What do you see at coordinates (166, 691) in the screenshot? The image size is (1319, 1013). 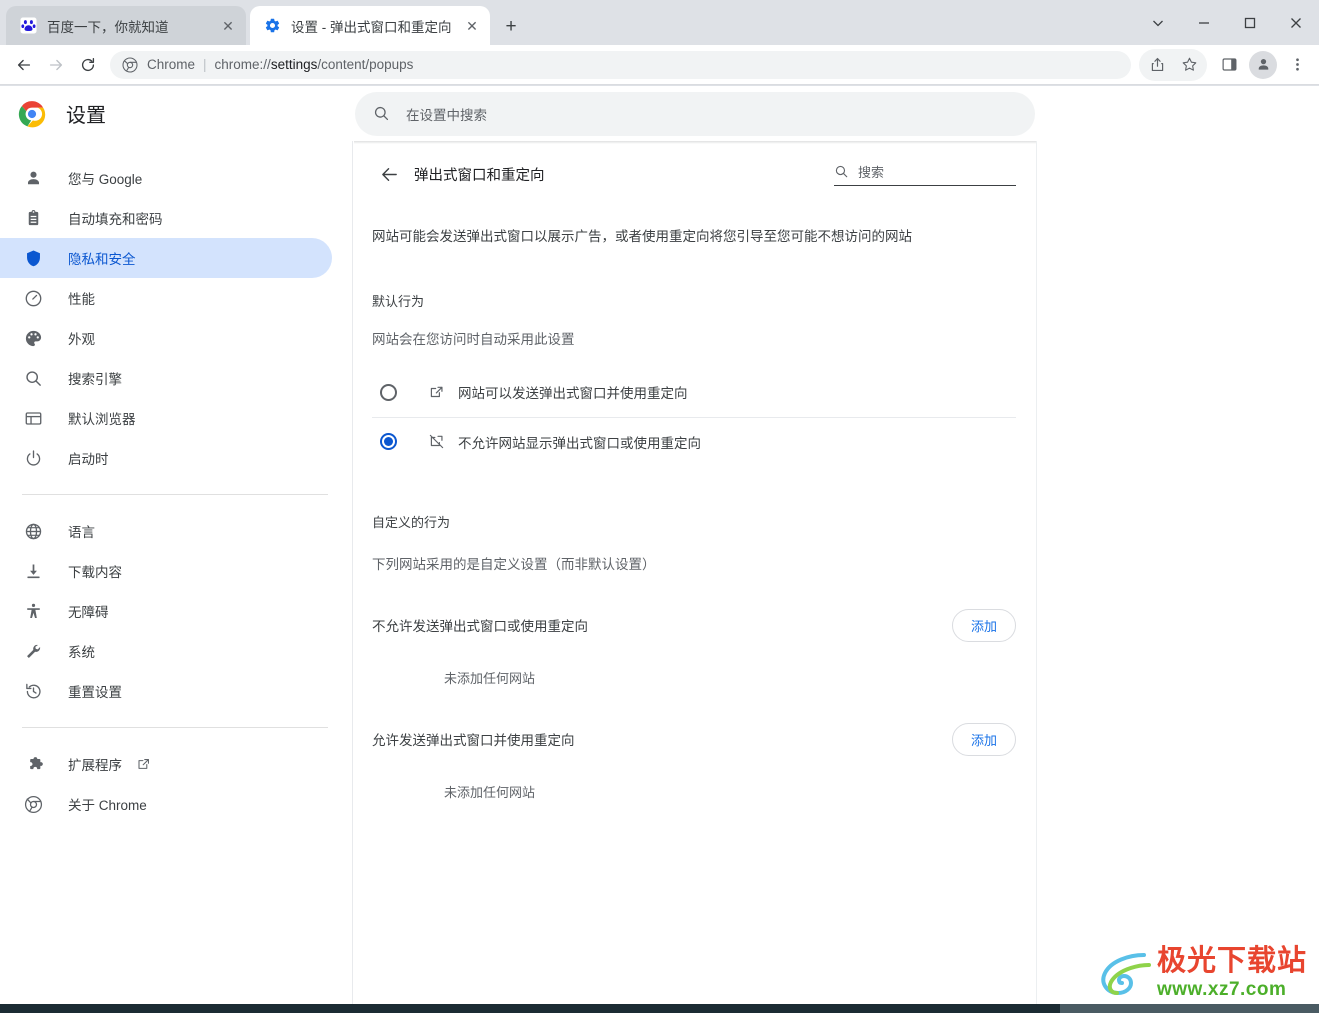 I see `sidebar-item-reset-settings: 重置设置` at bounding box center [166, 691].